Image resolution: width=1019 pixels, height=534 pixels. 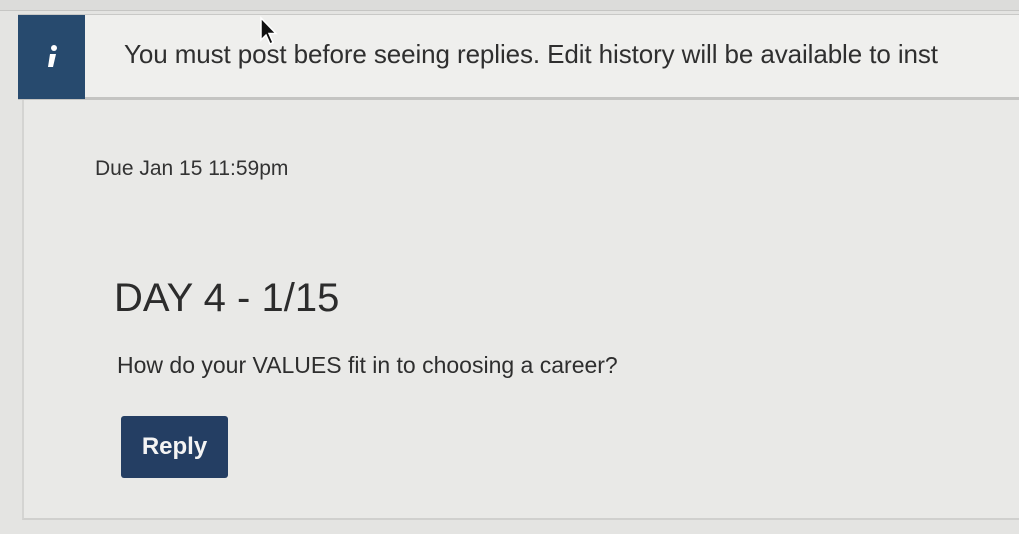 What do you see at coordinates (174, 447) in the screenshot?
I see `reply-button: Reply` at bounding box center [174, 447].